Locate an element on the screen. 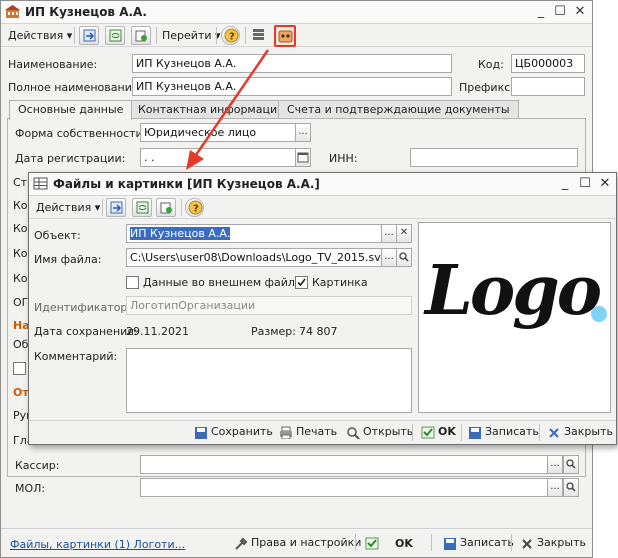 This screenshot has height=558, width=618. list-view-button is located at coordinates (259, 35).